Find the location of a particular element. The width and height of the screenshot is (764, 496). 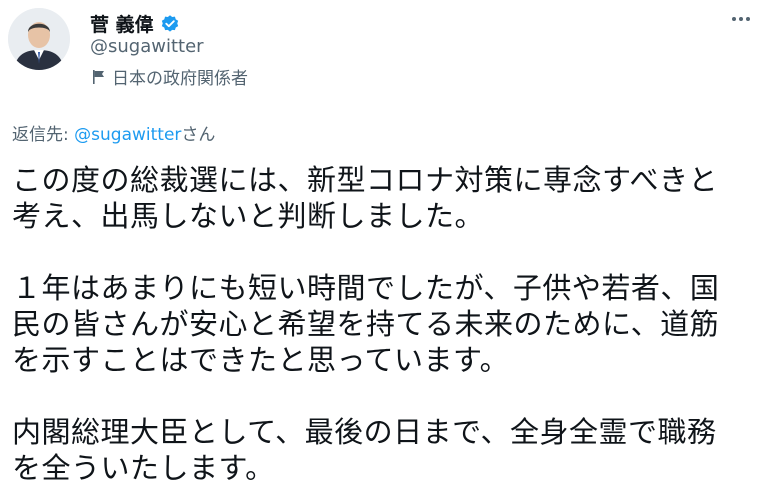

tweet-line: 民の皆さんが安心と希望を持てる未来のために、道筋 is located at coordinates (366, 324).